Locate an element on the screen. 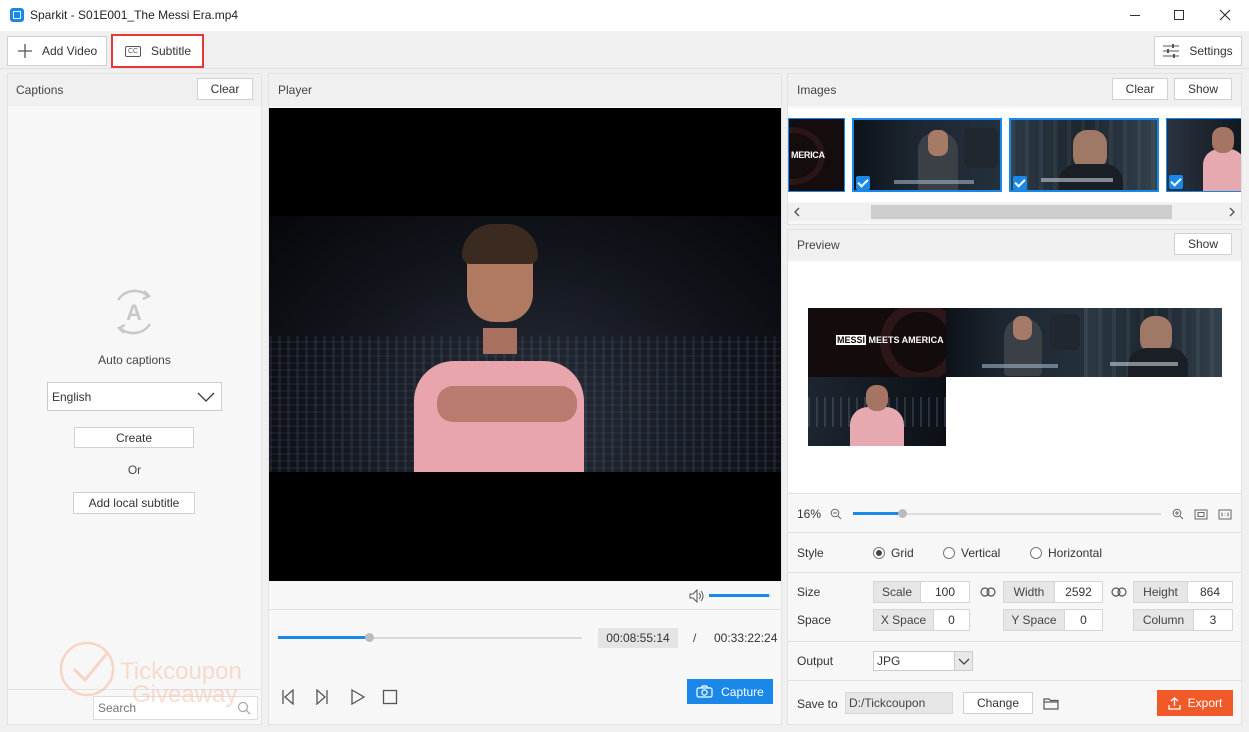  title-bar: Sparkit - S01E001_The Messi Era.mp4 is located at coordinates (624, 15).